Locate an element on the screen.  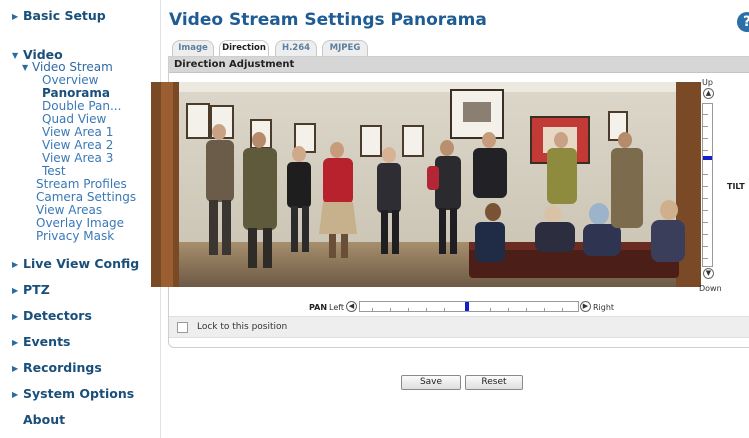
tab-direction: Direction is located at coordinates (244, 48).